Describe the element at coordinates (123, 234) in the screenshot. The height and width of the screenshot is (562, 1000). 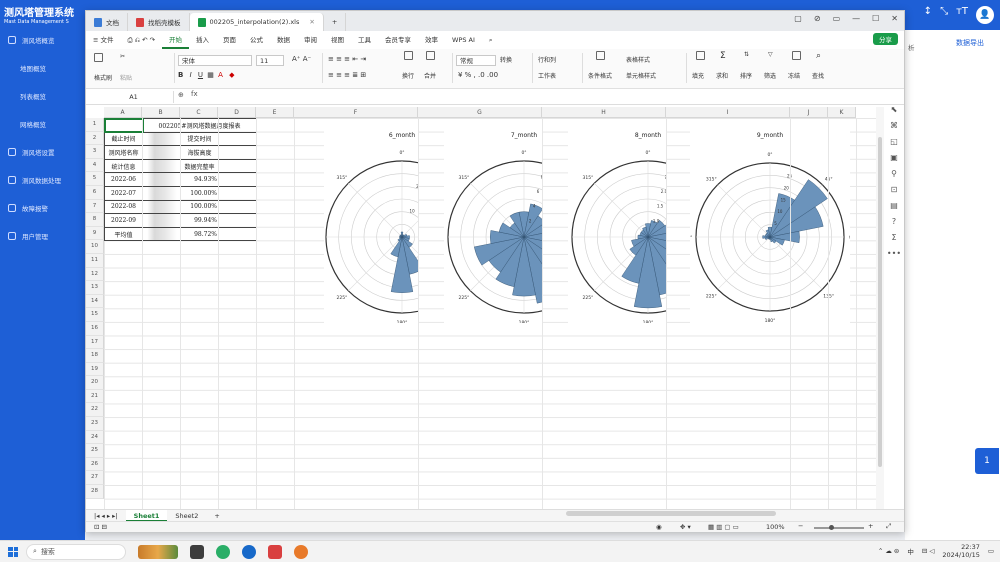
I see `table-cell: 平均值` at that location.